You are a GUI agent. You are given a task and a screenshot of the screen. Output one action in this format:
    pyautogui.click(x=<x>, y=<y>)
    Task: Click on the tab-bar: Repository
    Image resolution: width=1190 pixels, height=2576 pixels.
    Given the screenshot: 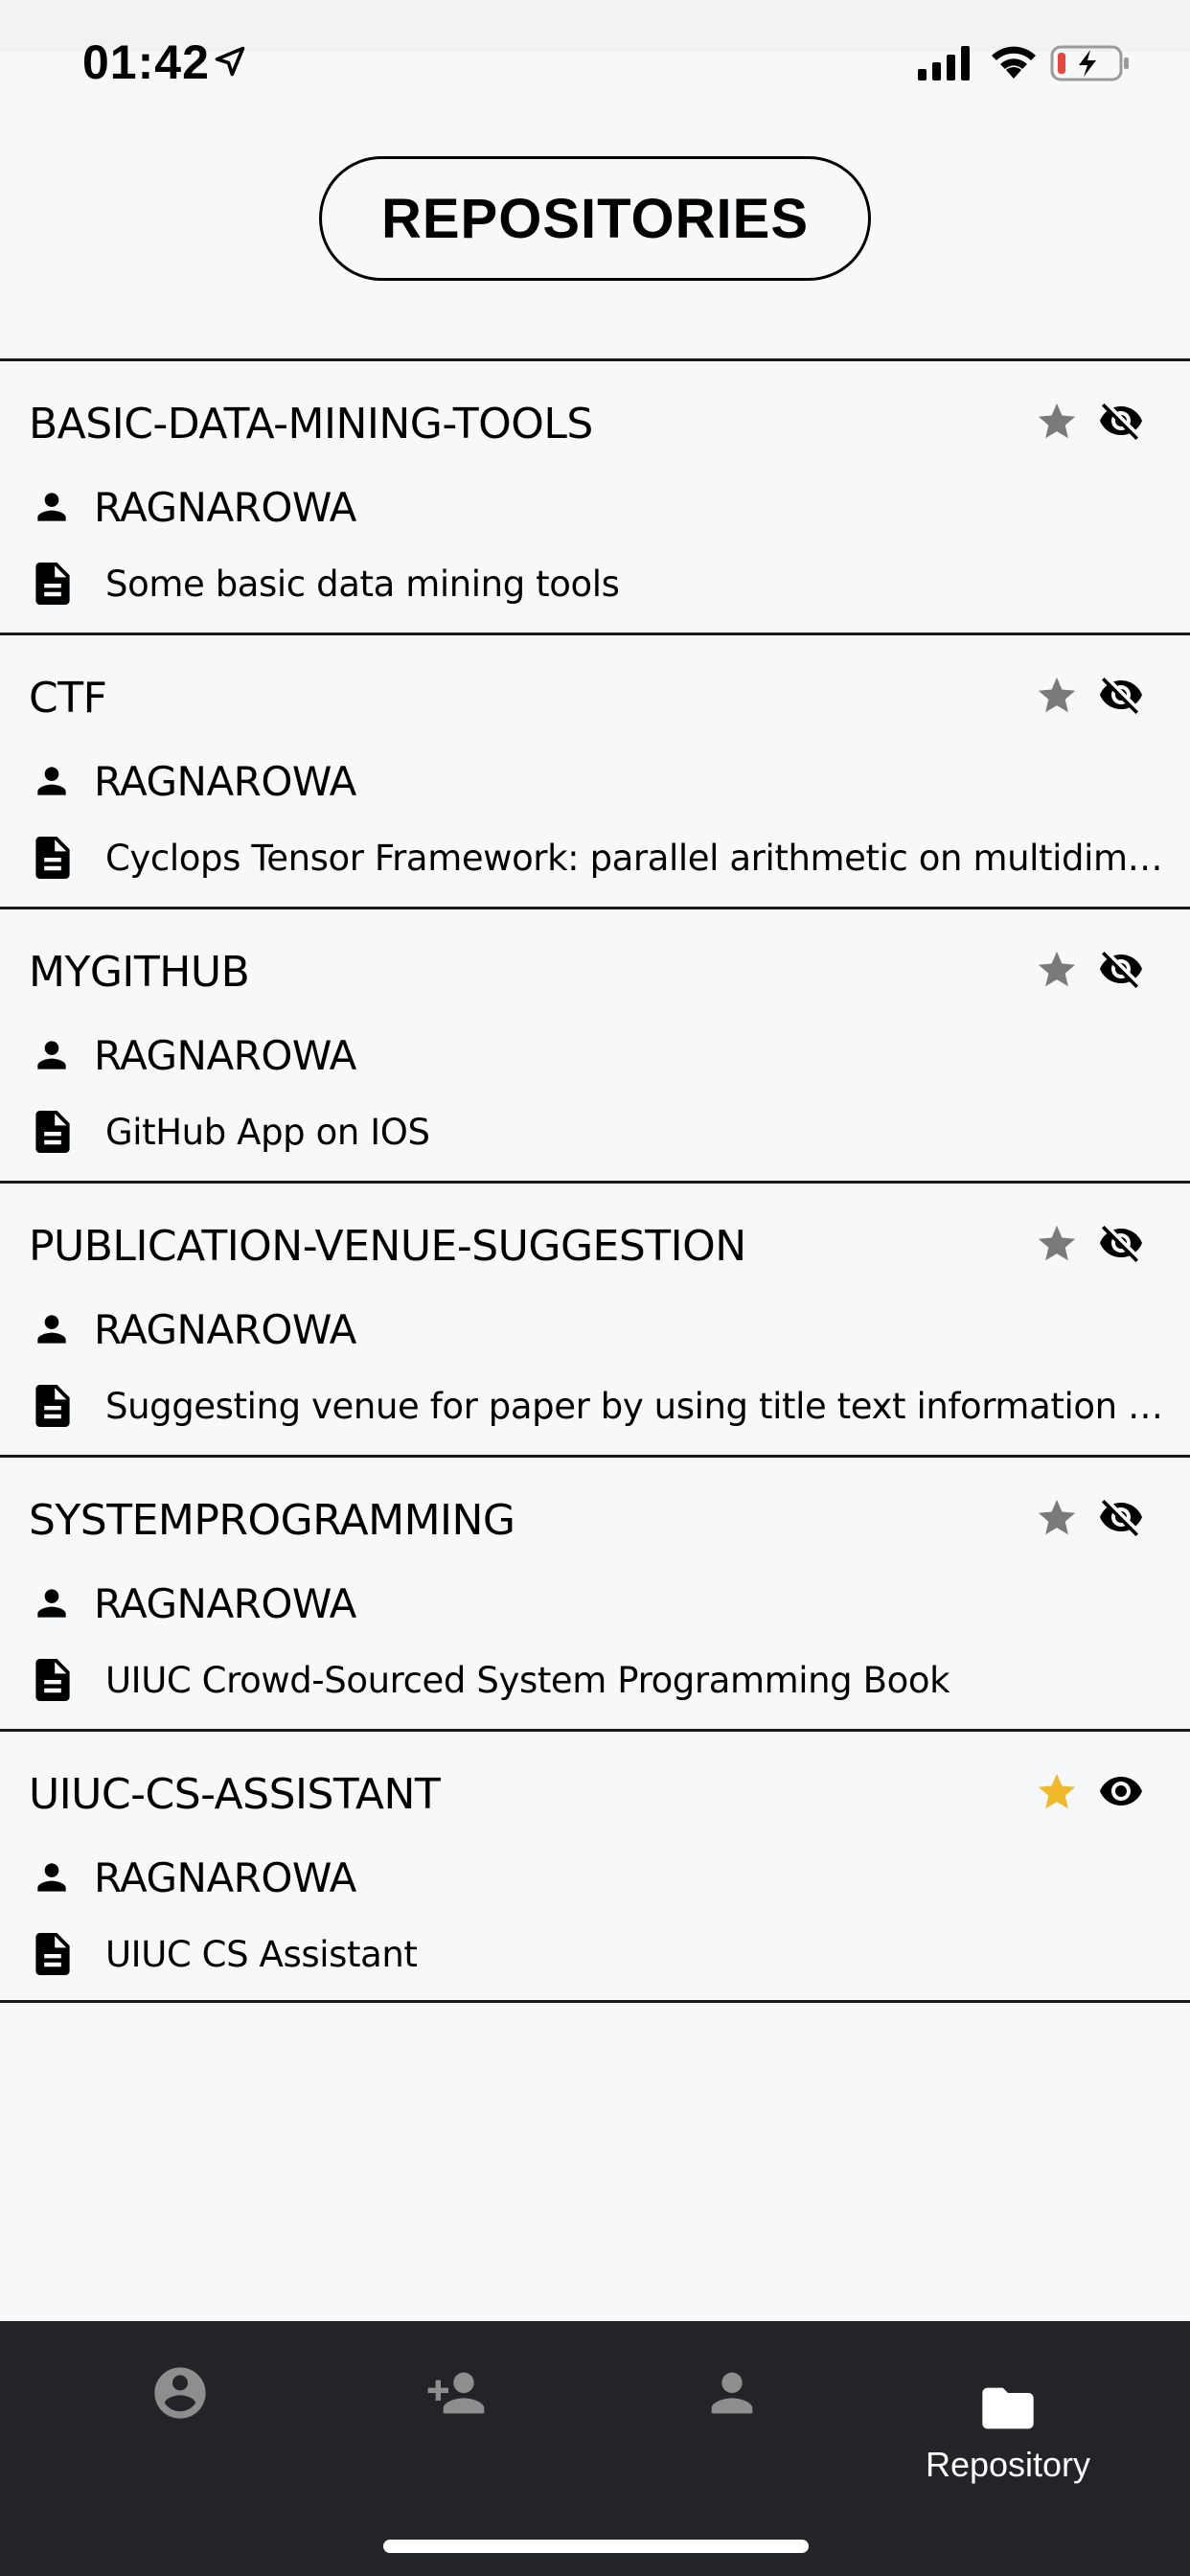 What is the action you would take?
    pyautogui.click(x=595, y=2448)
    